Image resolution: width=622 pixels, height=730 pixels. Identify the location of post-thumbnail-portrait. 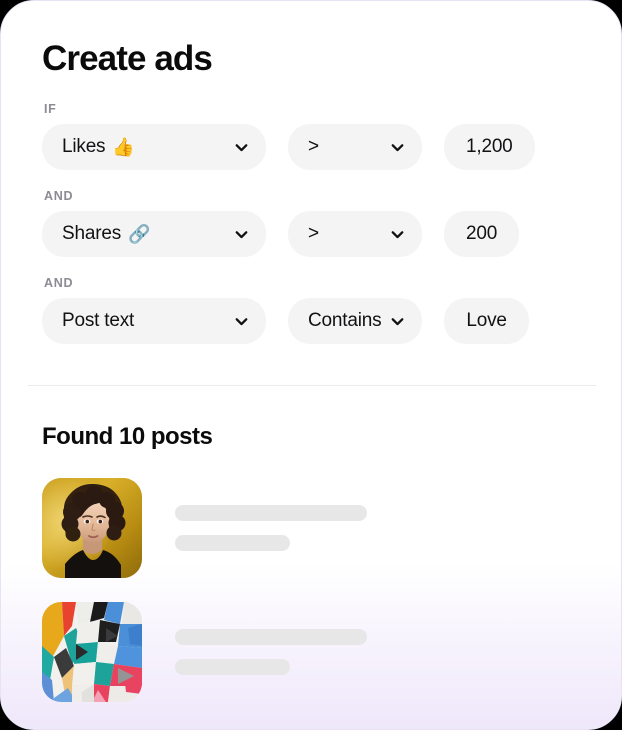
(92, 528).